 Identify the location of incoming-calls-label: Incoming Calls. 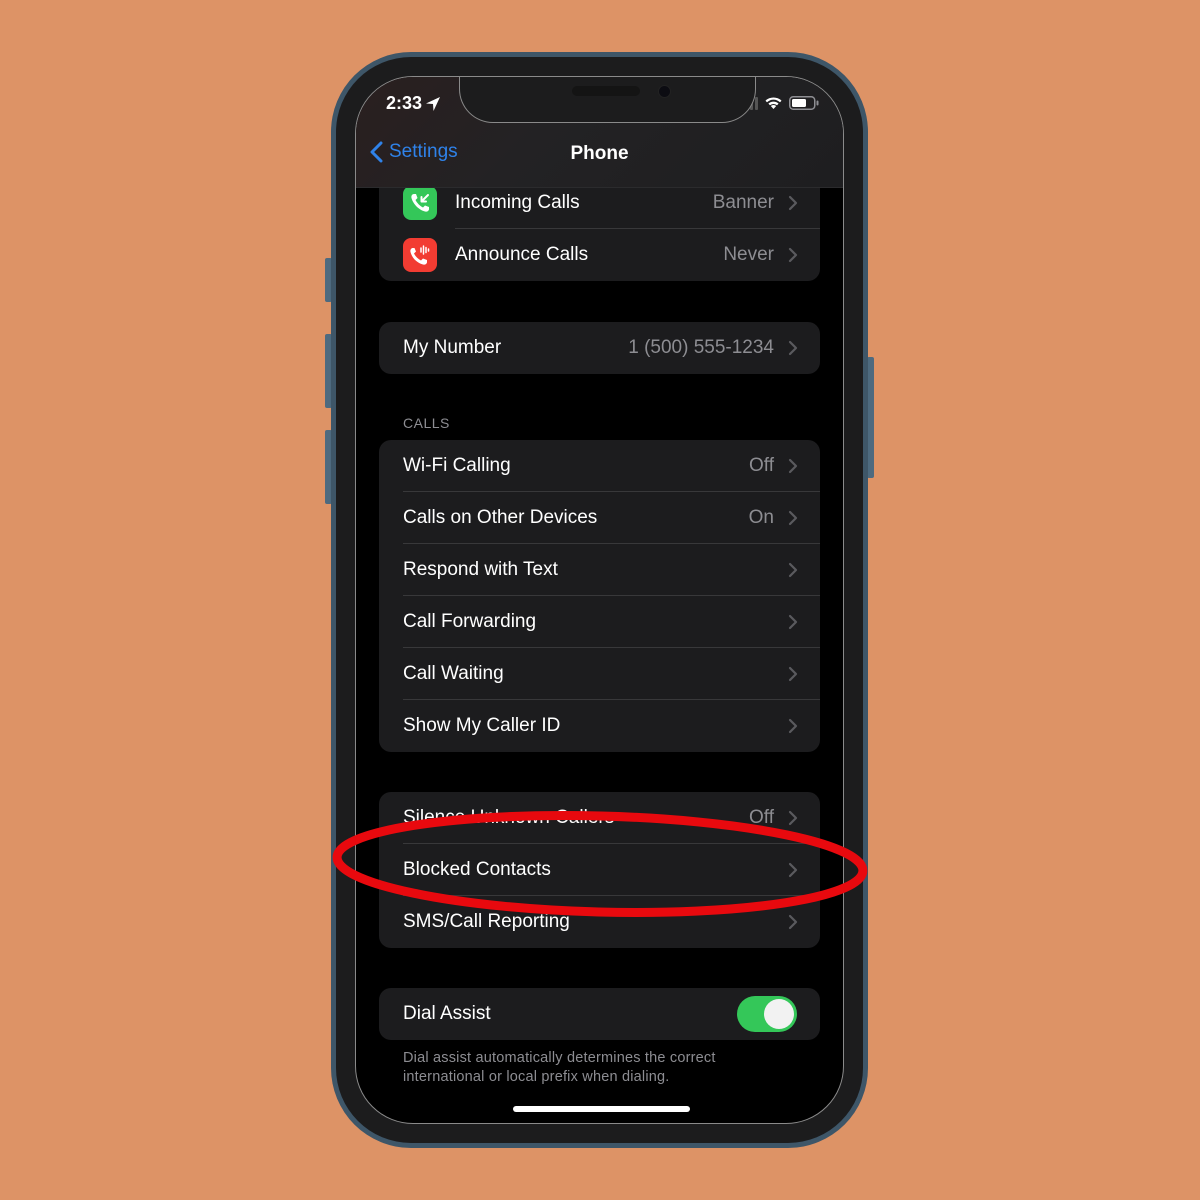
(517, 202).